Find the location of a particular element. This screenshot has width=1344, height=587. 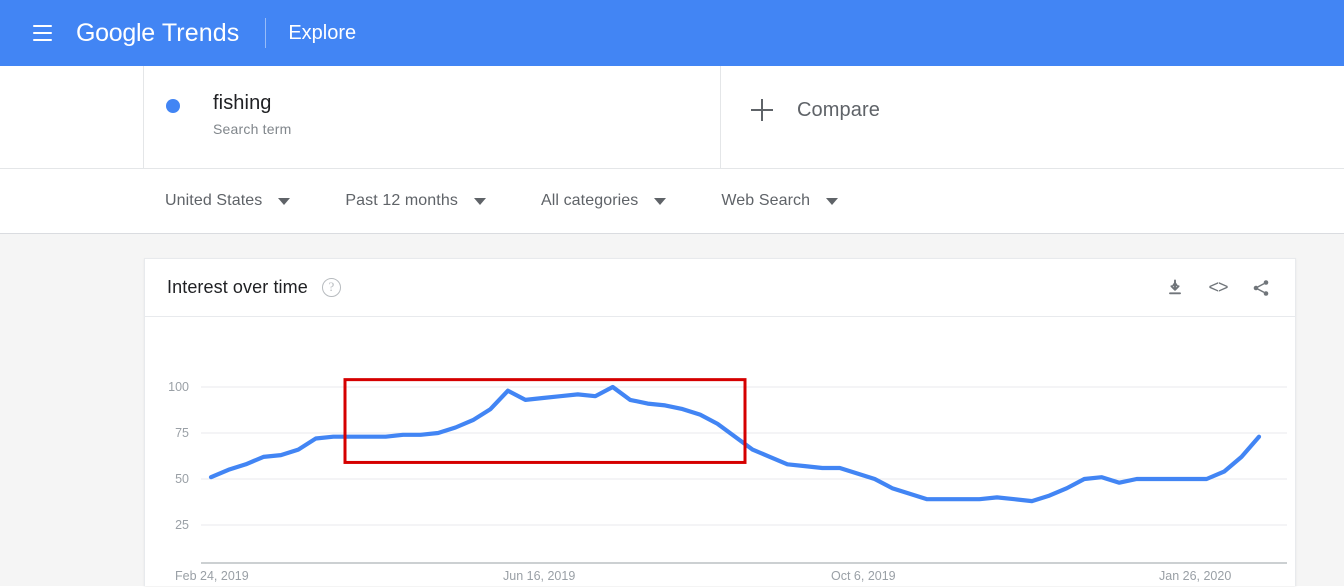

embed-glyph: <> is located at coordinates (1218, 287).